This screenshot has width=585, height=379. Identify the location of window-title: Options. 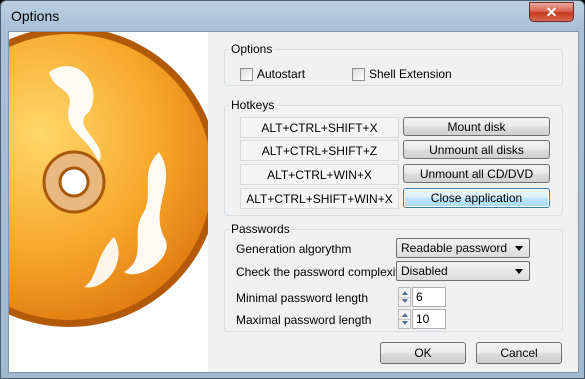
(35, 16).